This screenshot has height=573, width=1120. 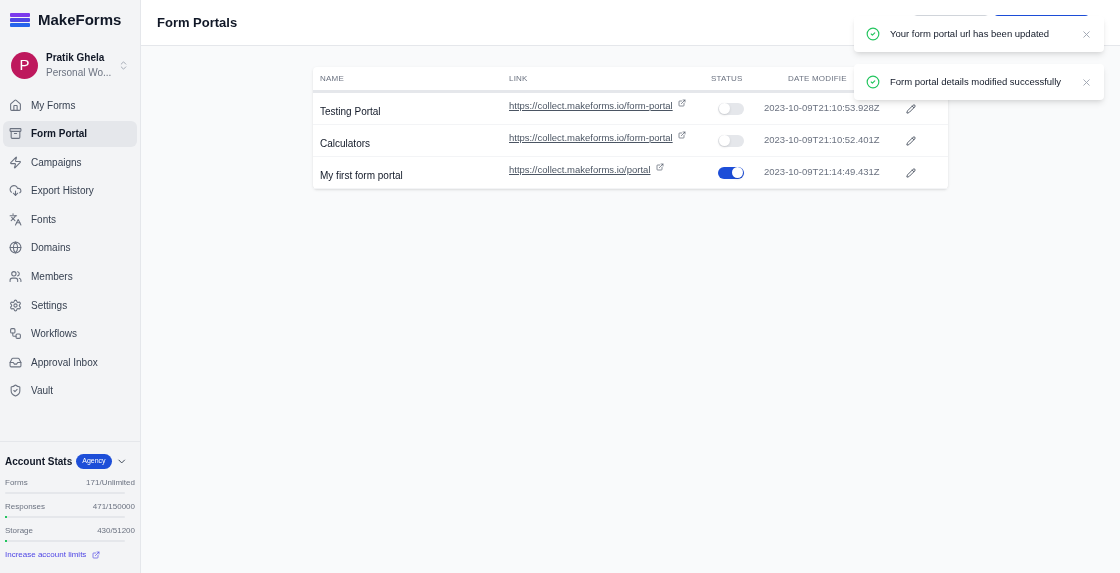 What do you see at coordinates (15, 248) in the screenshot?
I see `globe-icon` at bounding box center [15, 248].